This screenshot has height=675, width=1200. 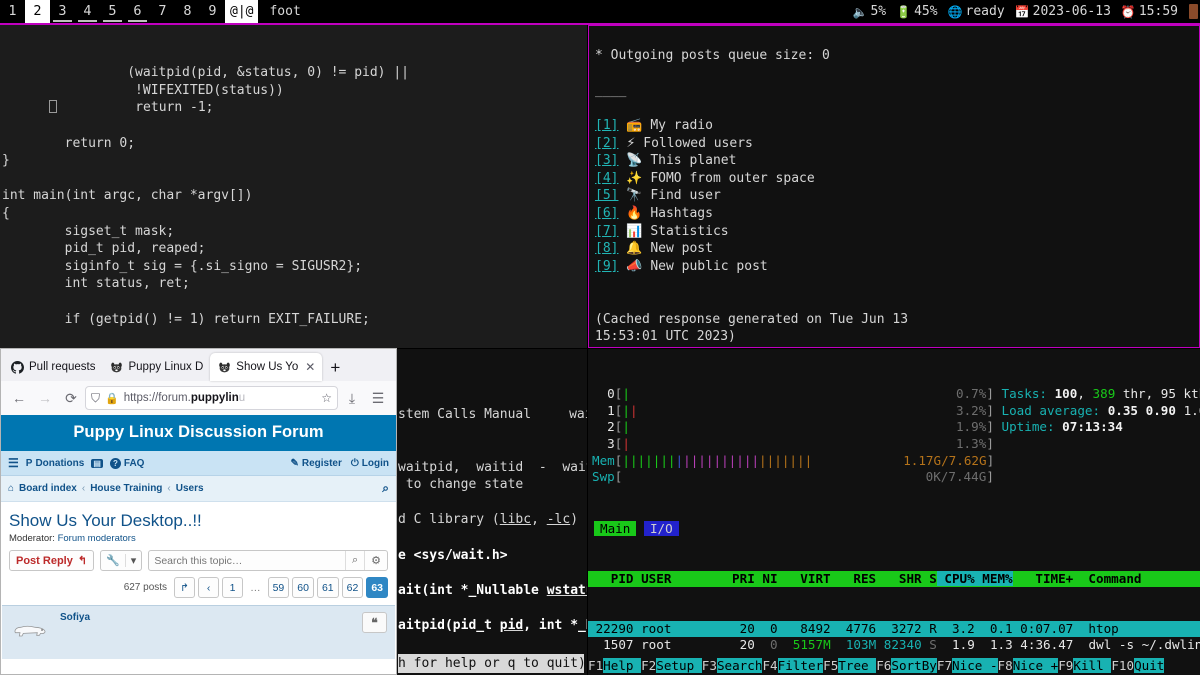 What do you see at coordinates (185, 587) in the screenshot?
I see `jump-to-page-button: ↱` at bounding box center [185, 587].